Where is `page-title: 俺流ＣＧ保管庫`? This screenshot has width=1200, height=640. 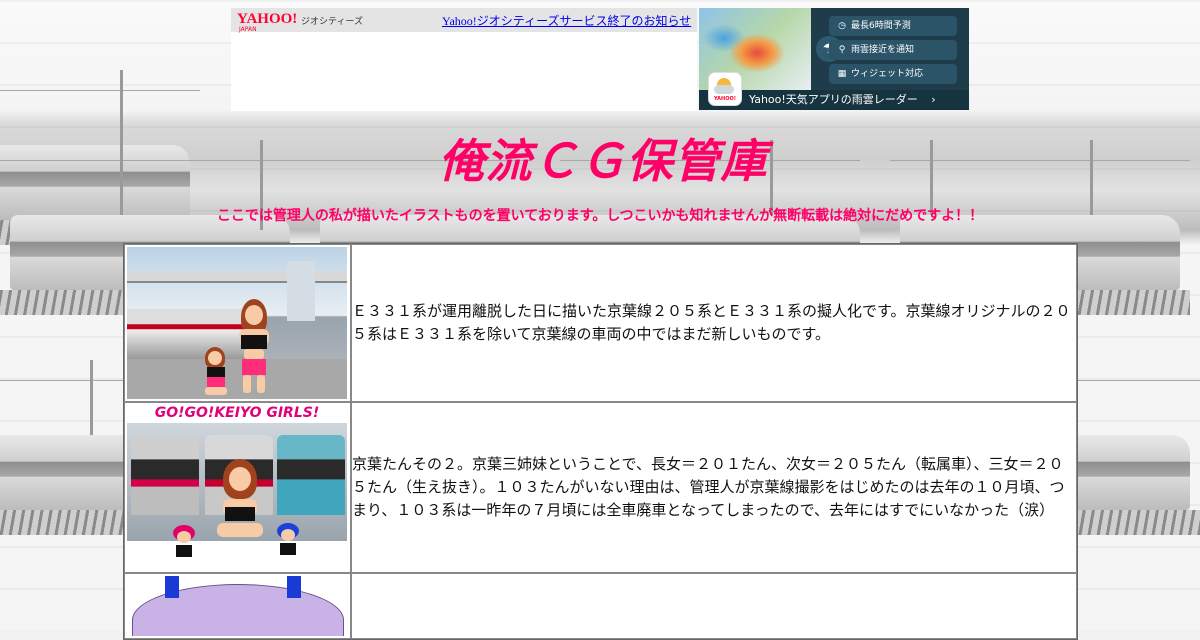
page-title: 俺流ＣＧ保管庫 is located at coordinates (603, 161).